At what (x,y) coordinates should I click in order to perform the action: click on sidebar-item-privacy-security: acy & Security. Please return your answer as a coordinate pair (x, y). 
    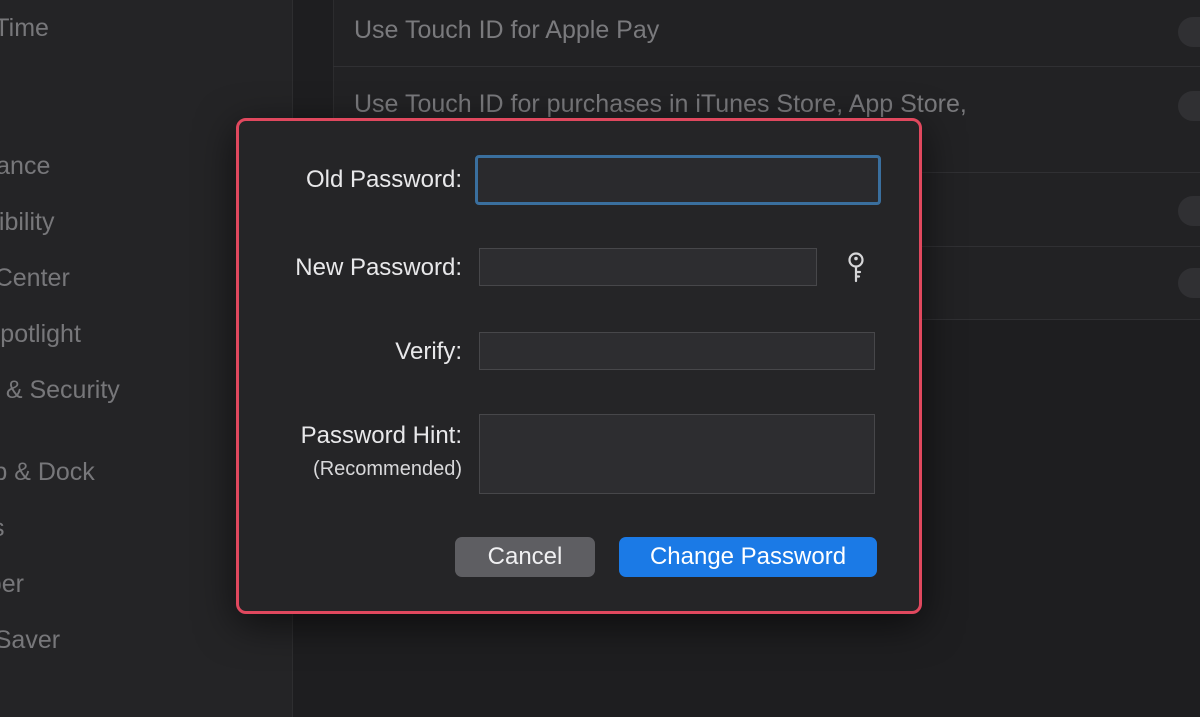
    Looking at the image, I should click on (60, 390).